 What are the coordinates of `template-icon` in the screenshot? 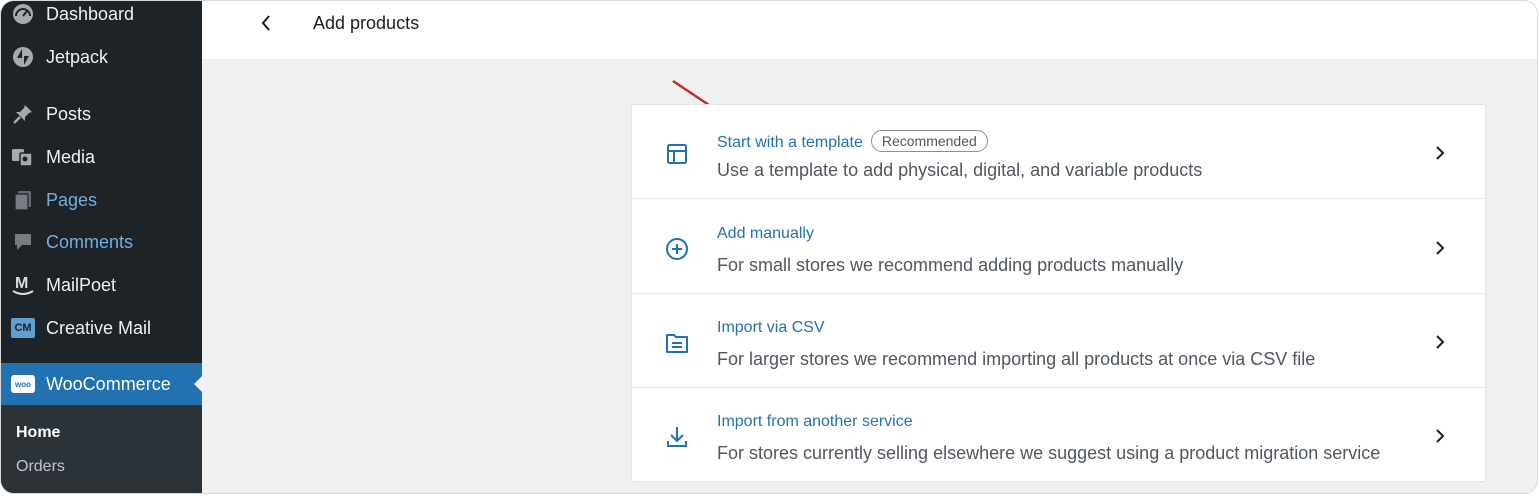 It's located at (677, 154).